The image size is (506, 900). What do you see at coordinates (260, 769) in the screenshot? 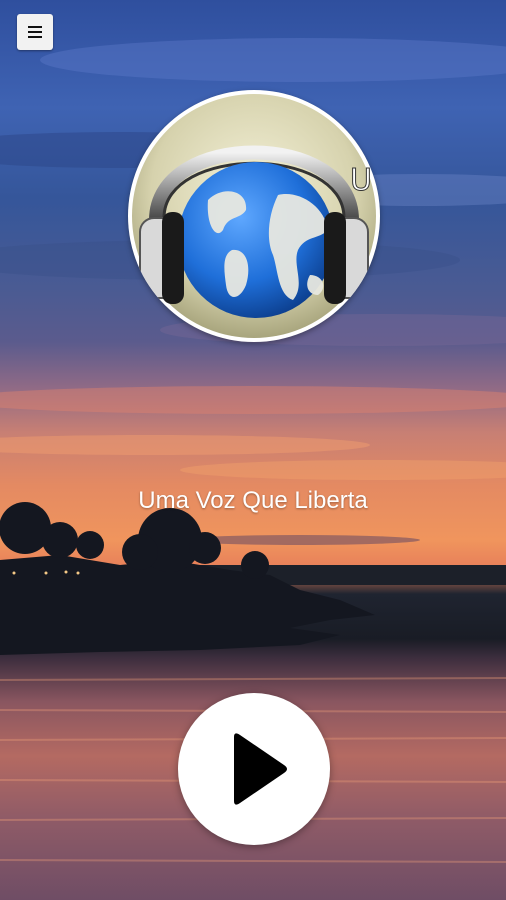
I see `play-icon` at bounding box center [260, 769].